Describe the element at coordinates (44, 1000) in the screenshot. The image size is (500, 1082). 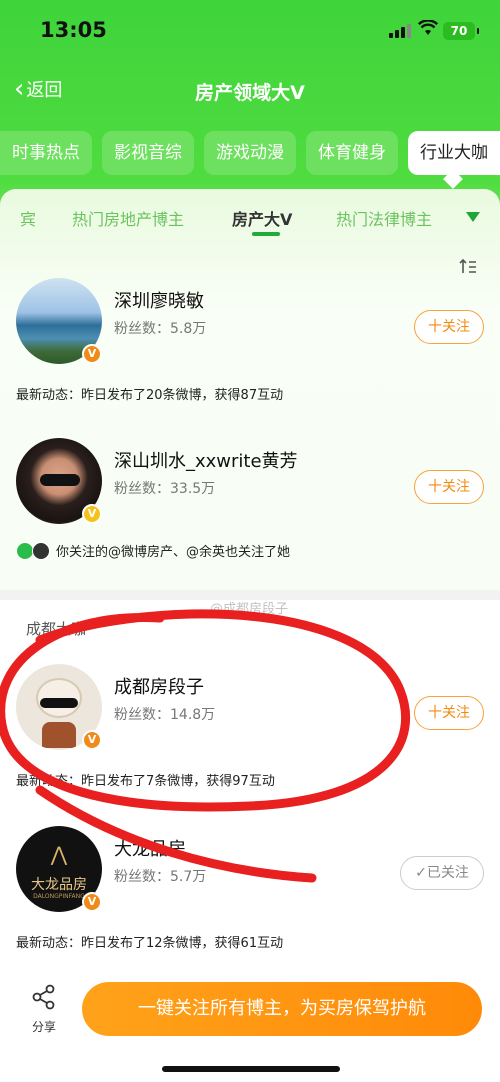
I see `share-icon` at that location.